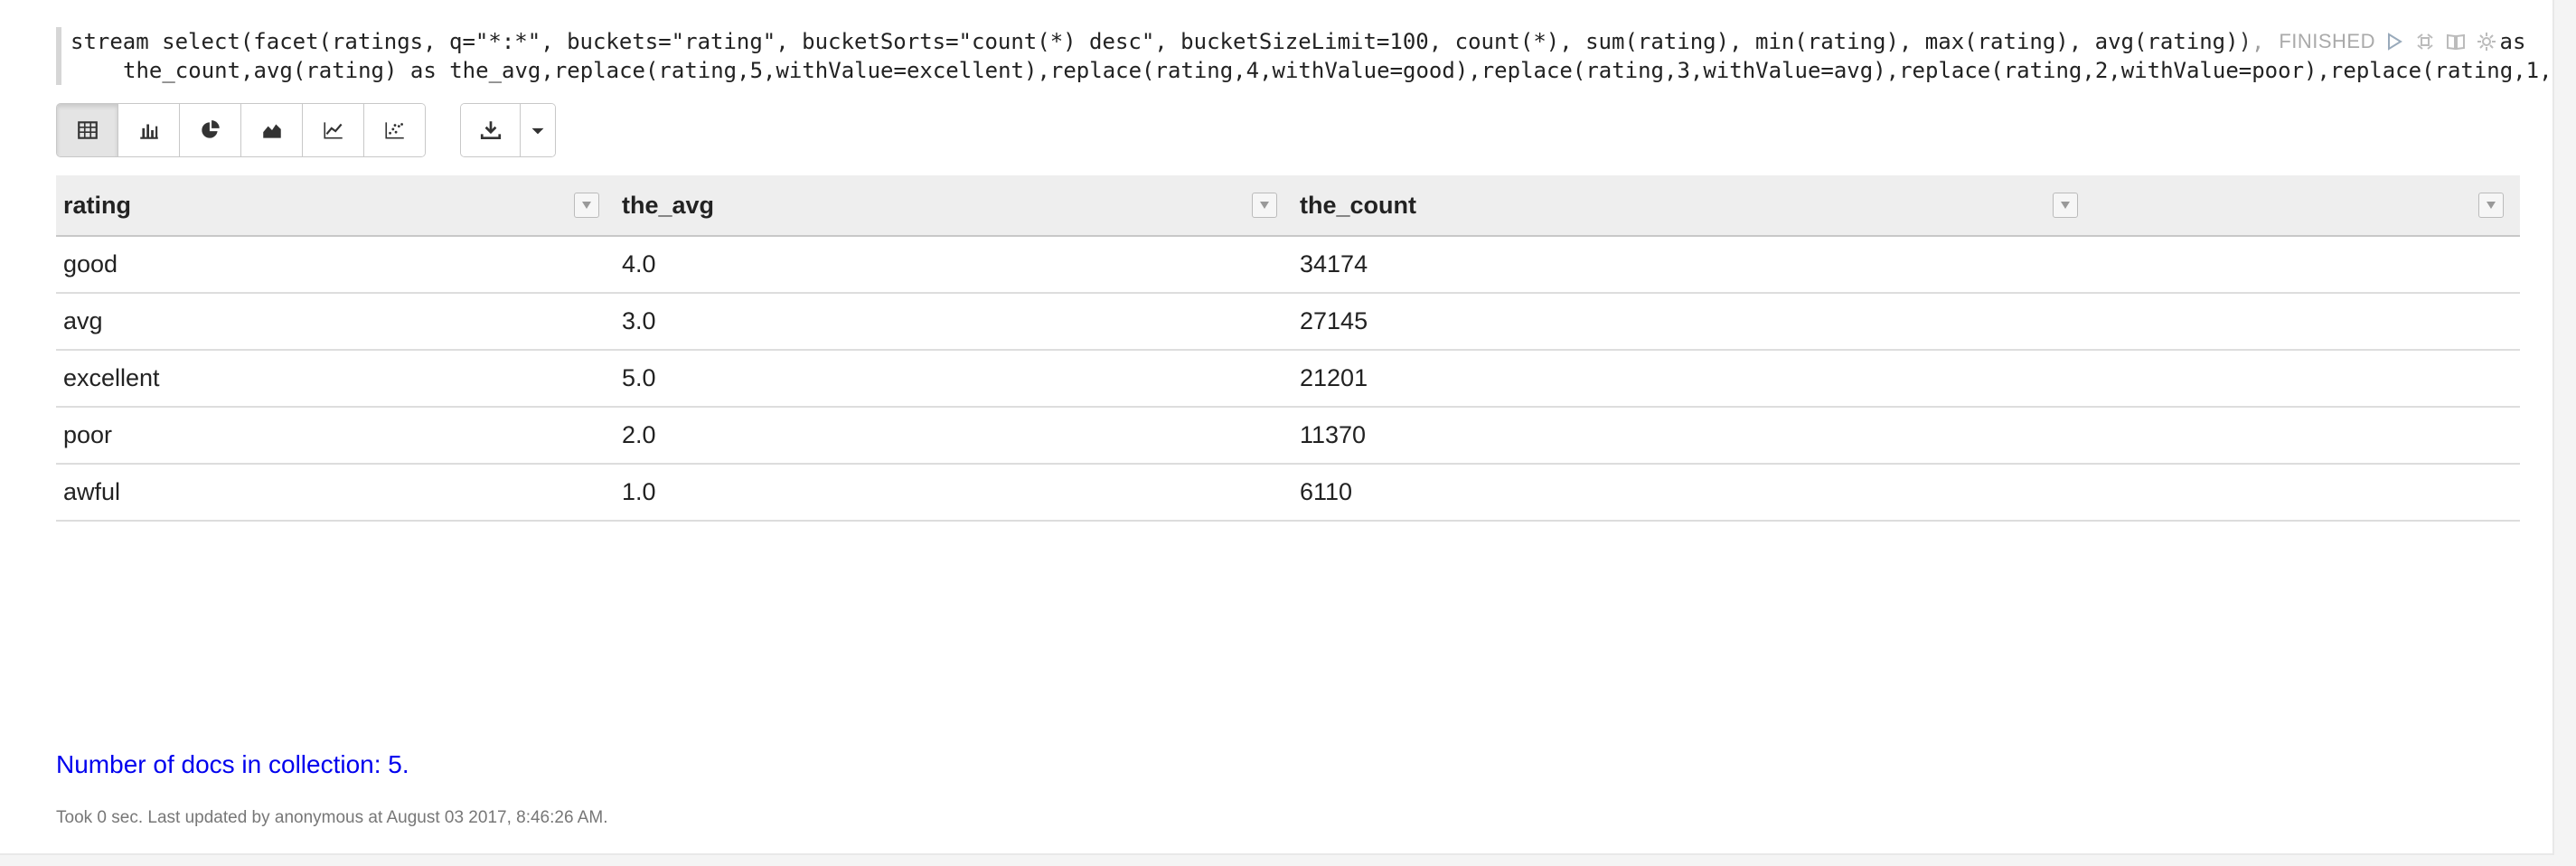 This screenshot has width=2576, height=866. What do you see at coordinates (639, 435) in the screenshot?
I see `cell-the-avg: 2.0` at bounding box center [639, 435].